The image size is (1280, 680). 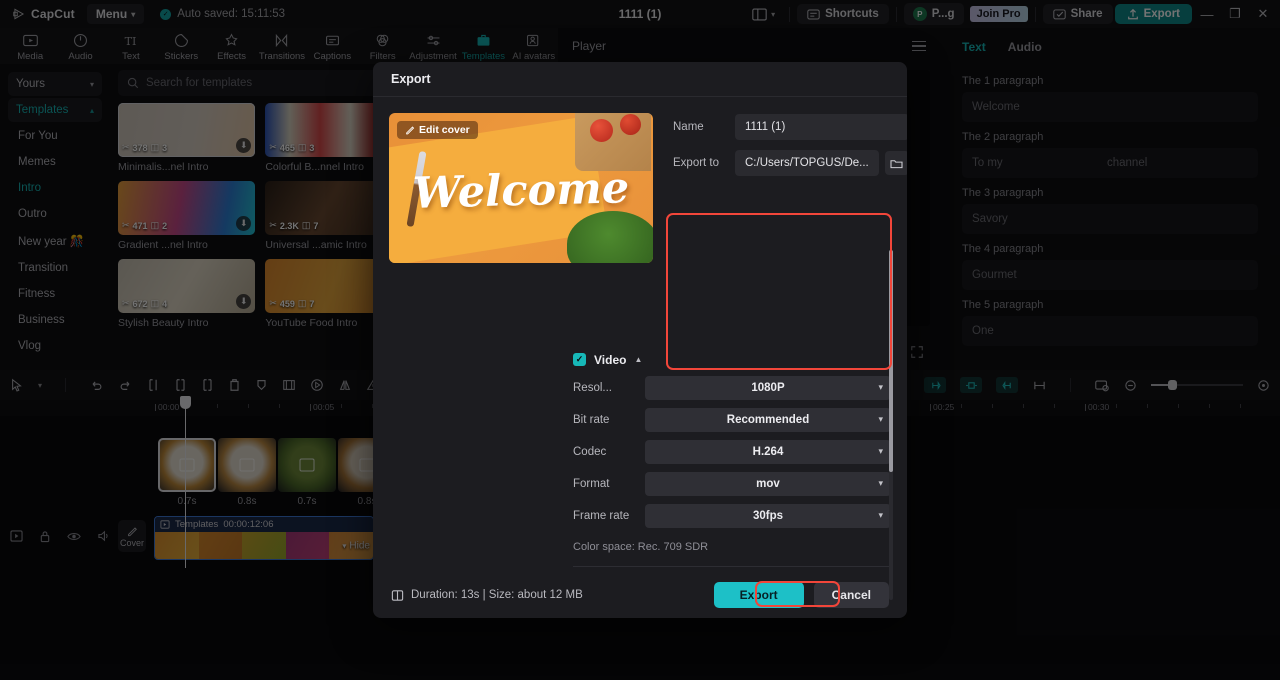 I want to click on bitrate-value: Recommended, so click(x=768, y=419).